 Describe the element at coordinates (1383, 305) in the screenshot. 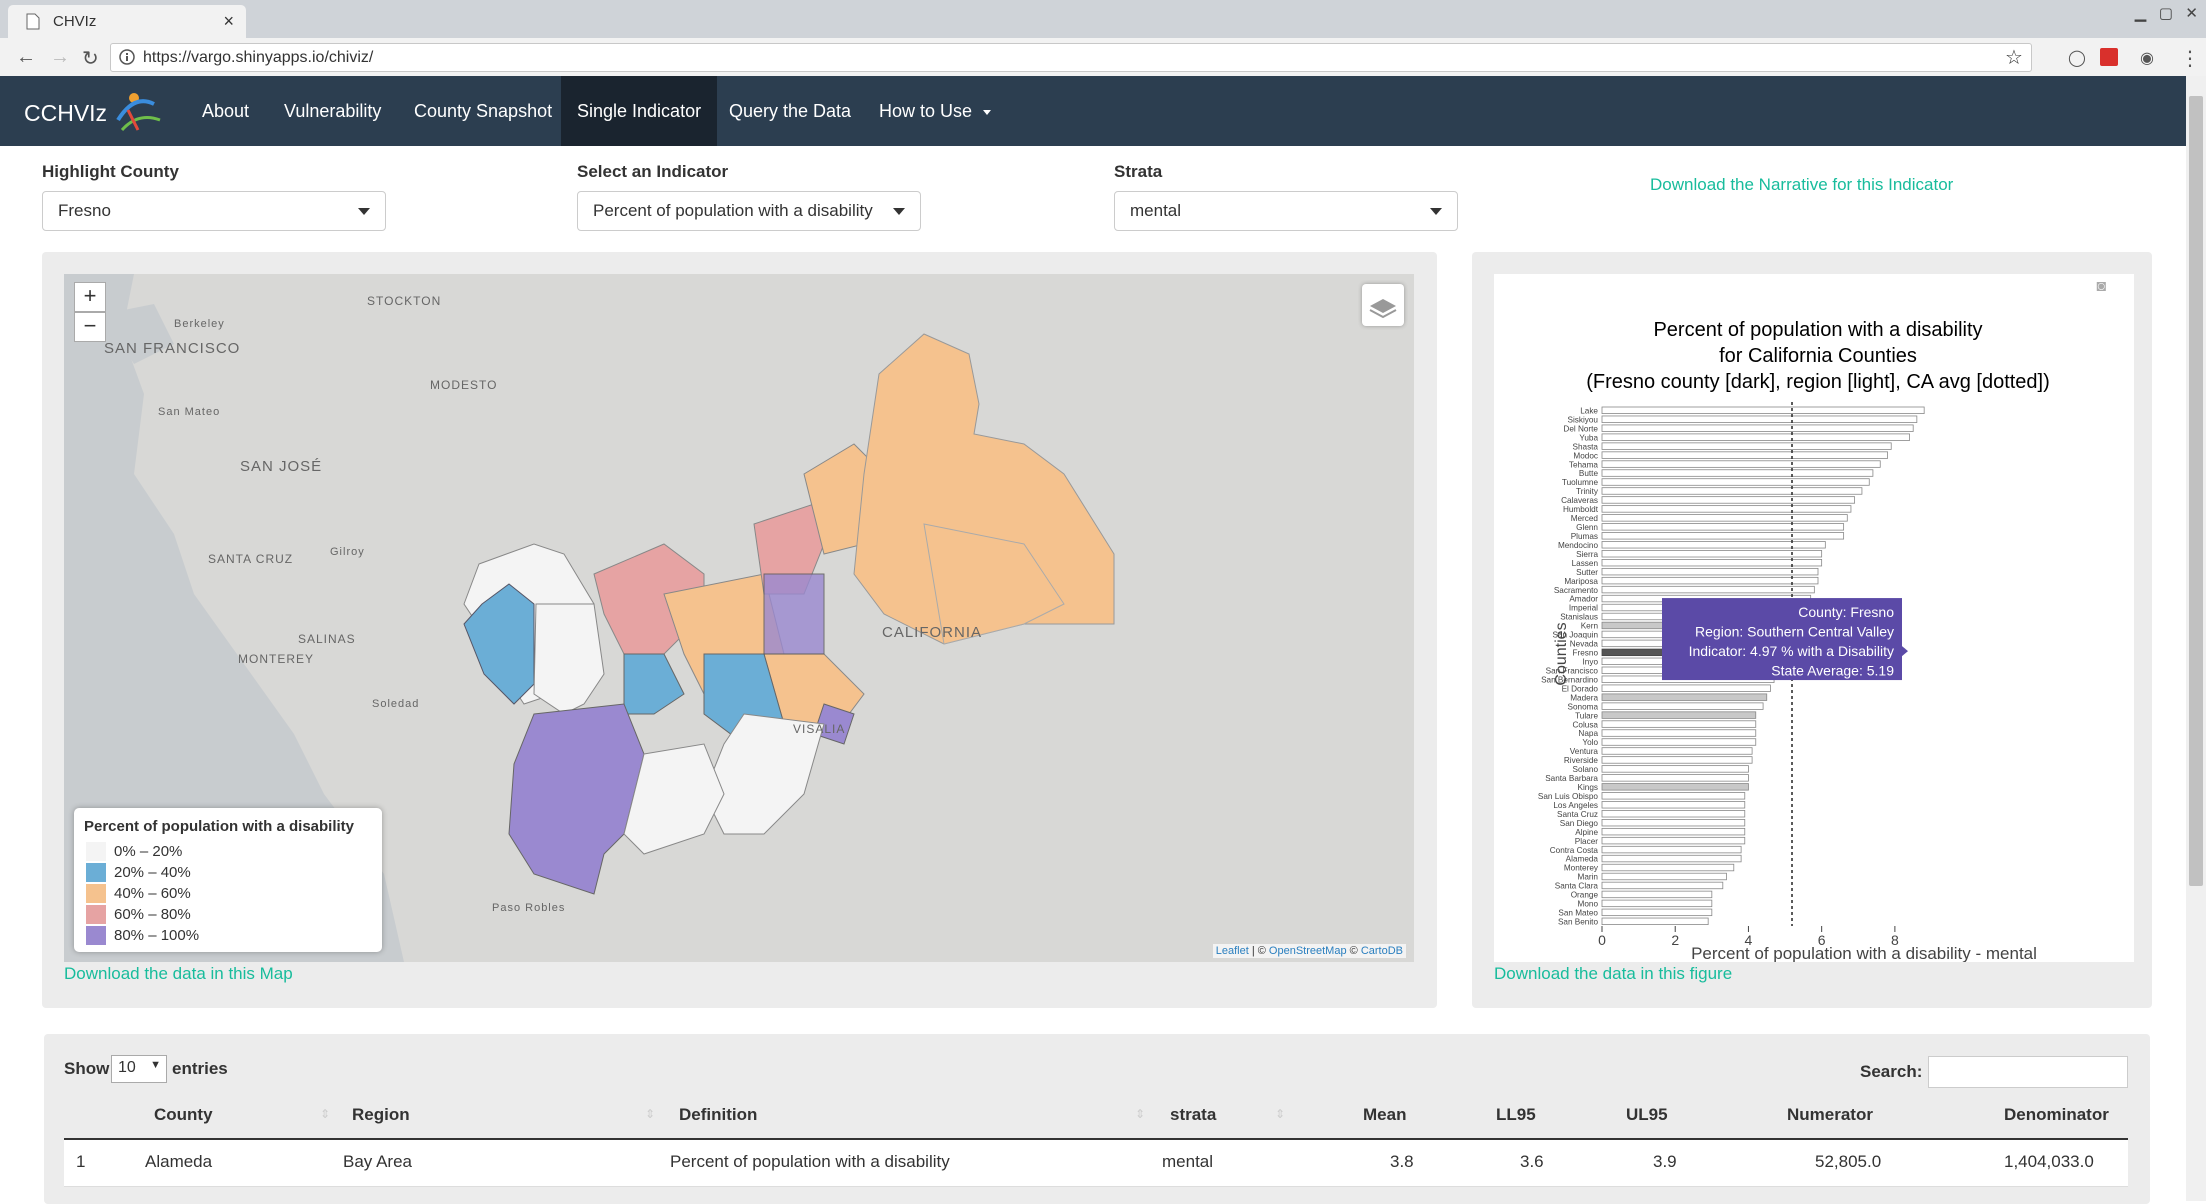

I see `layers-control` at that location.